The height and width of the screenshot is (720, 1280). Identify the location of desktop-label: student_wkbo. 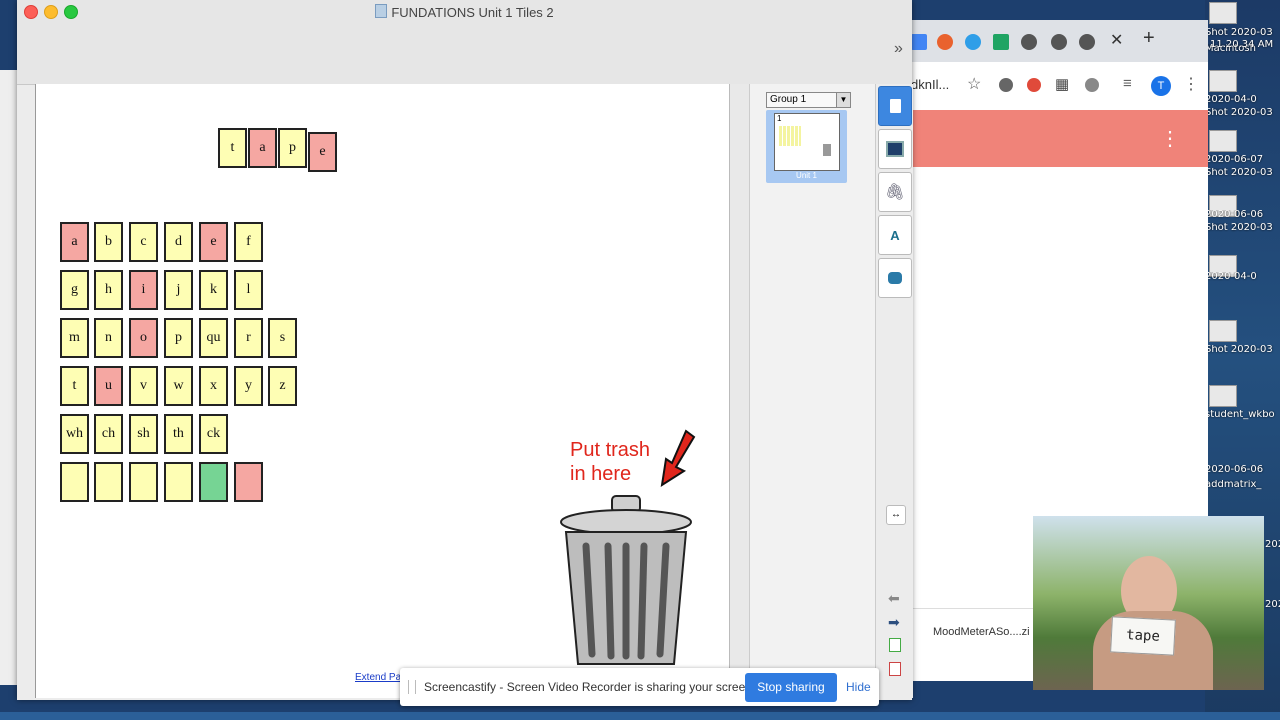
(1242, 415).